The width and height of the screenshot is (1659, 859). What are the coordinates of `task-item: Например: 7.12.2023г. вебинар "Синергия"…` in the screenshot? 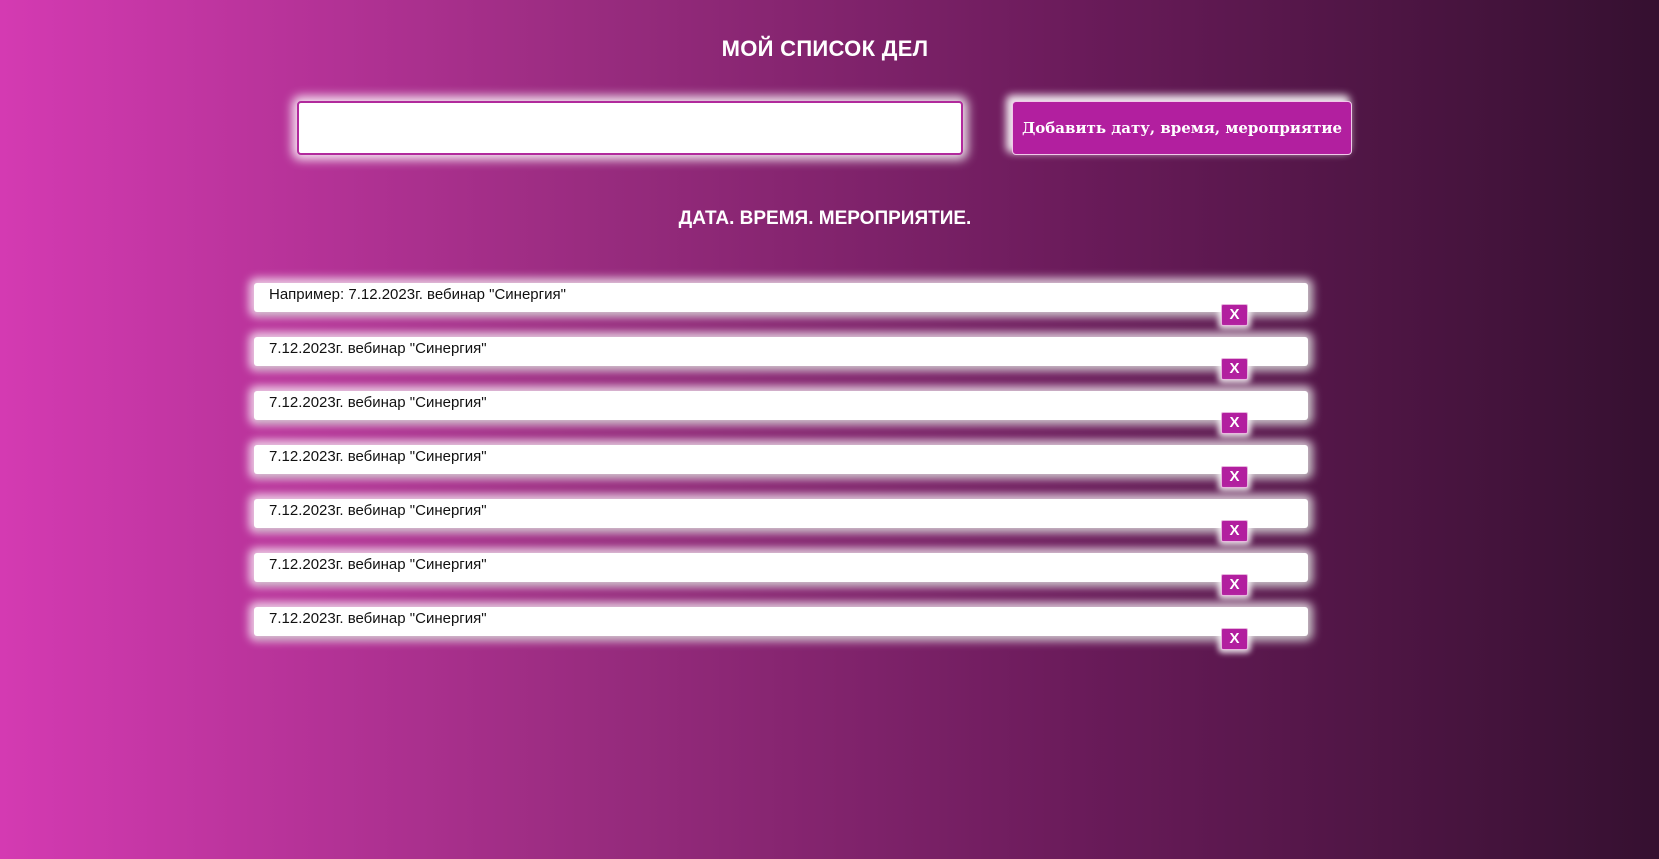 It's located at (781, 304).